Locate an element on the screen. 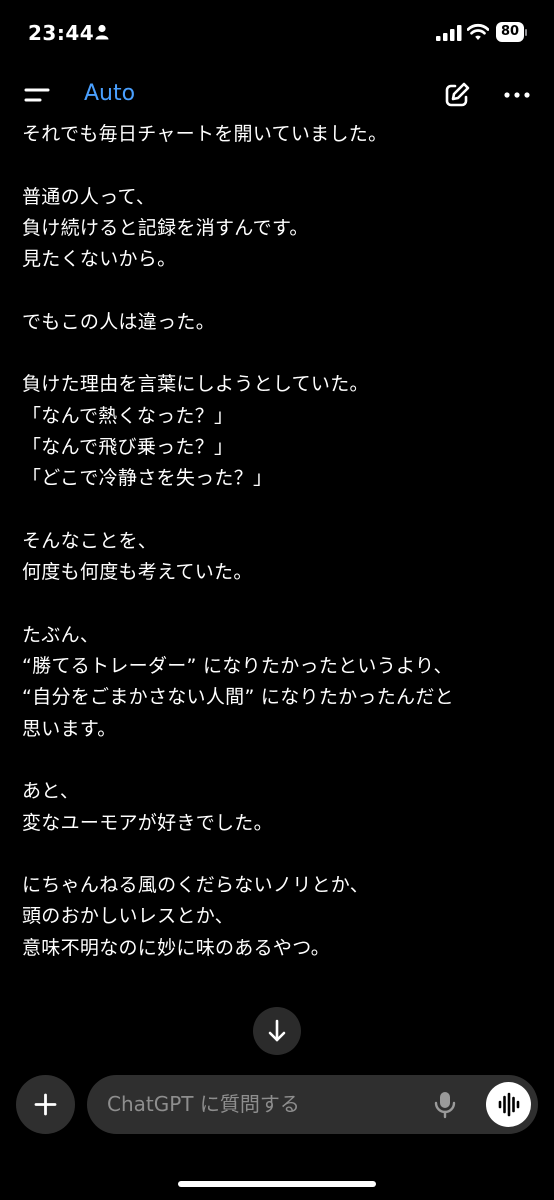 This screenshot has width=554, height=1200. scroll-down-button is located at coordinates (277, 1031).